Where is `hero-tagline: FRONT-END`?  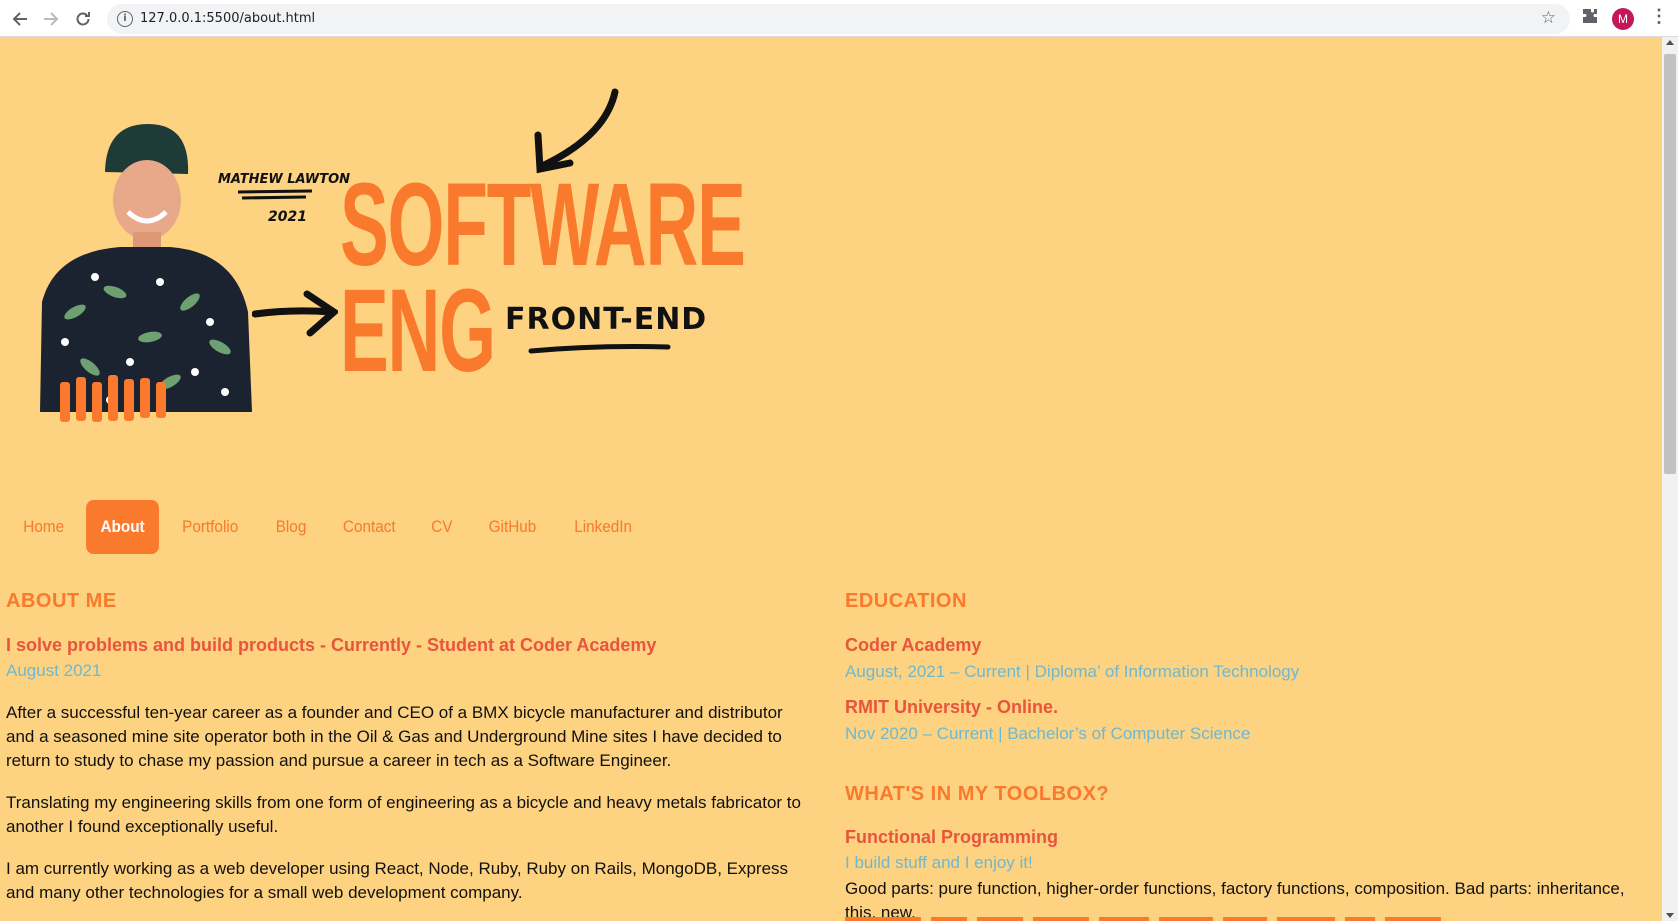 hero-tagline: FRONT-END is located at coordinates (606, 319).